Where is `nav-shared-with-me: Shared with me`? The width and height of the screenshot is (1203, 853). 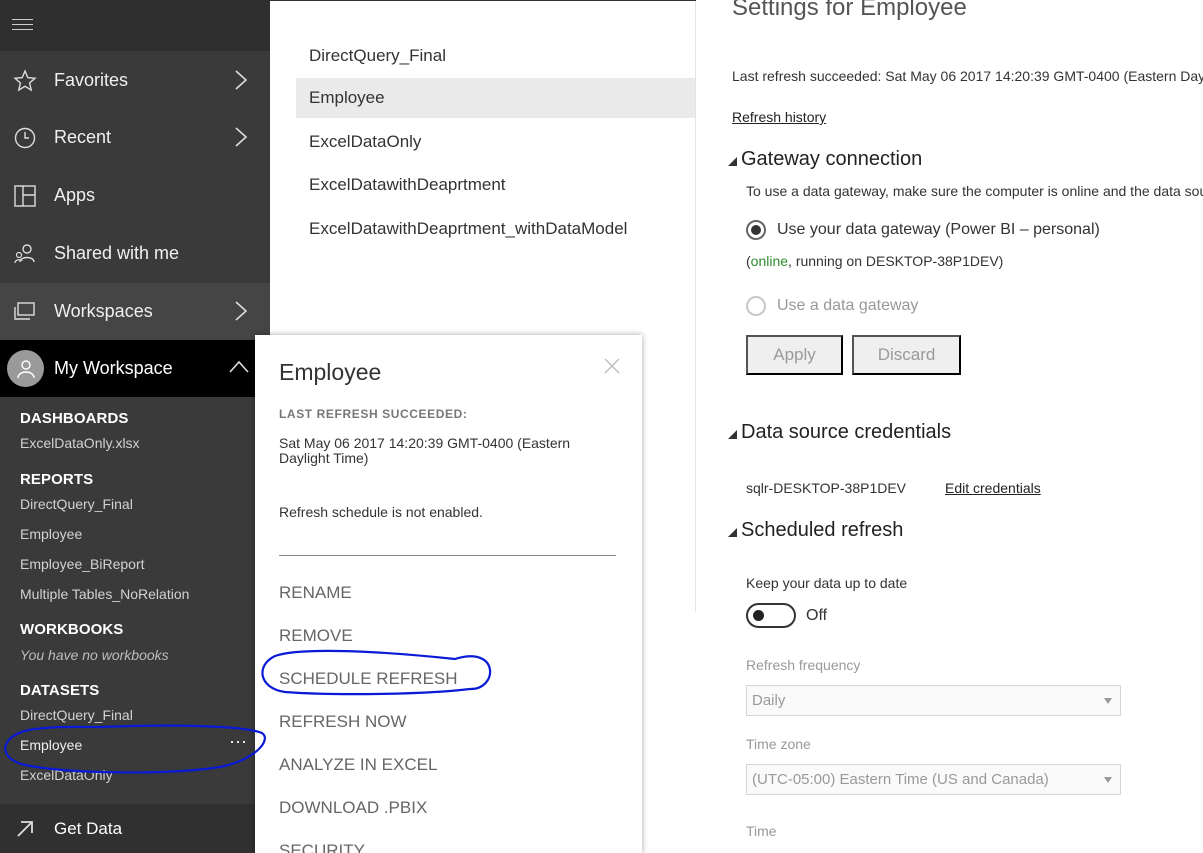
nav-shared-with-me: Shared with me is located at coordinates (135, 253).